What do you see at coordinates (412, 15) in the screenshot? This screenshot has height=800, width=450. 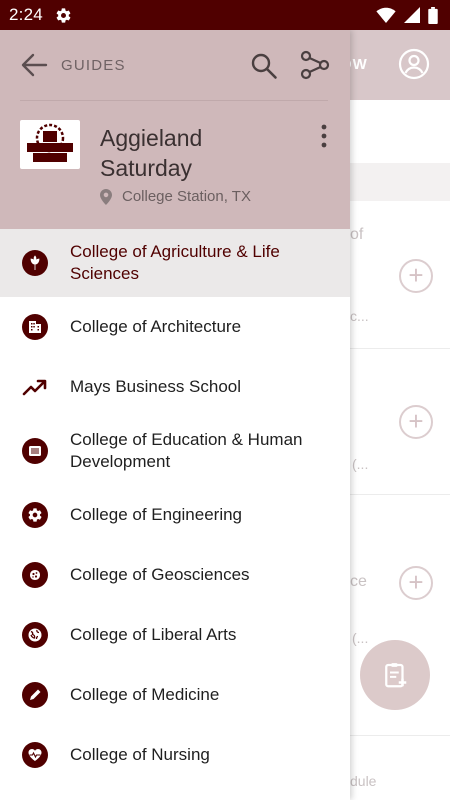 I see `cellular-signal-icon` at bounding box center [412, 15].